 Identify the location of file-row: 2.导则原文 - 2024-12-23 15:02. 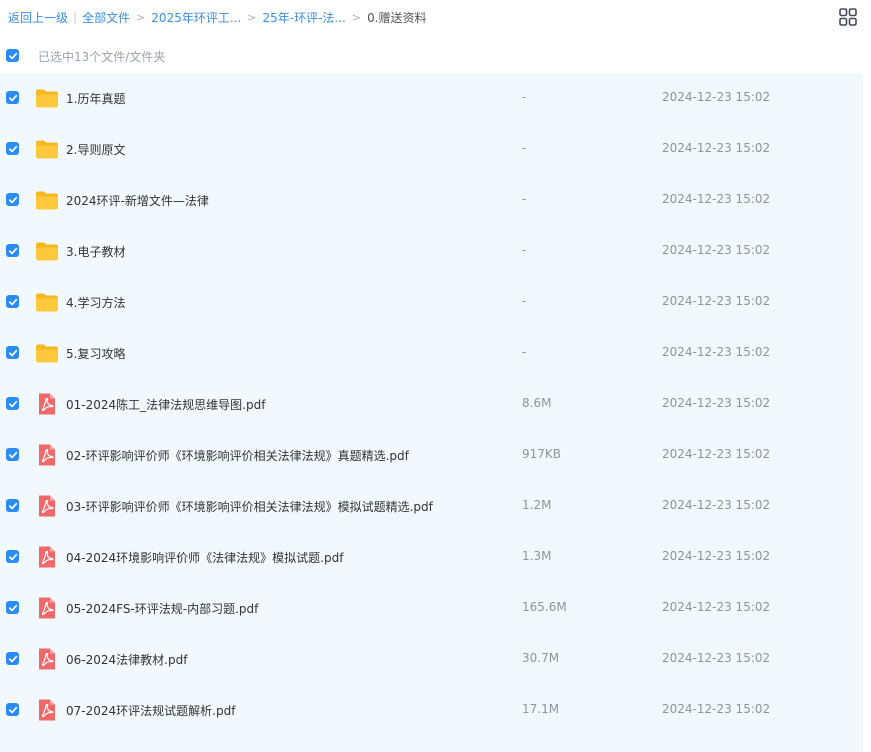
(431, 149).